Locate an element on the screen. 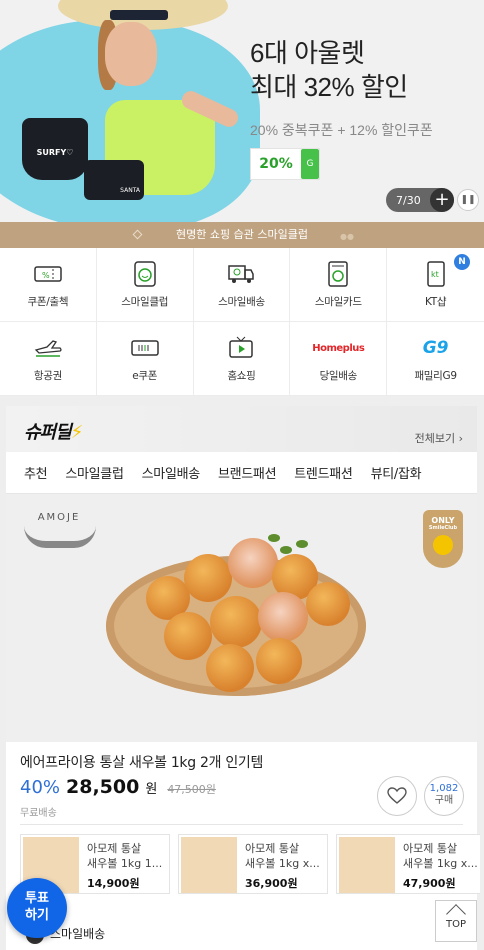 The width and height of the screenshot is (484, 950). super-deal-header: 슈퍼딜⚡ 전체보기 › is located at coordinates (241, 429).